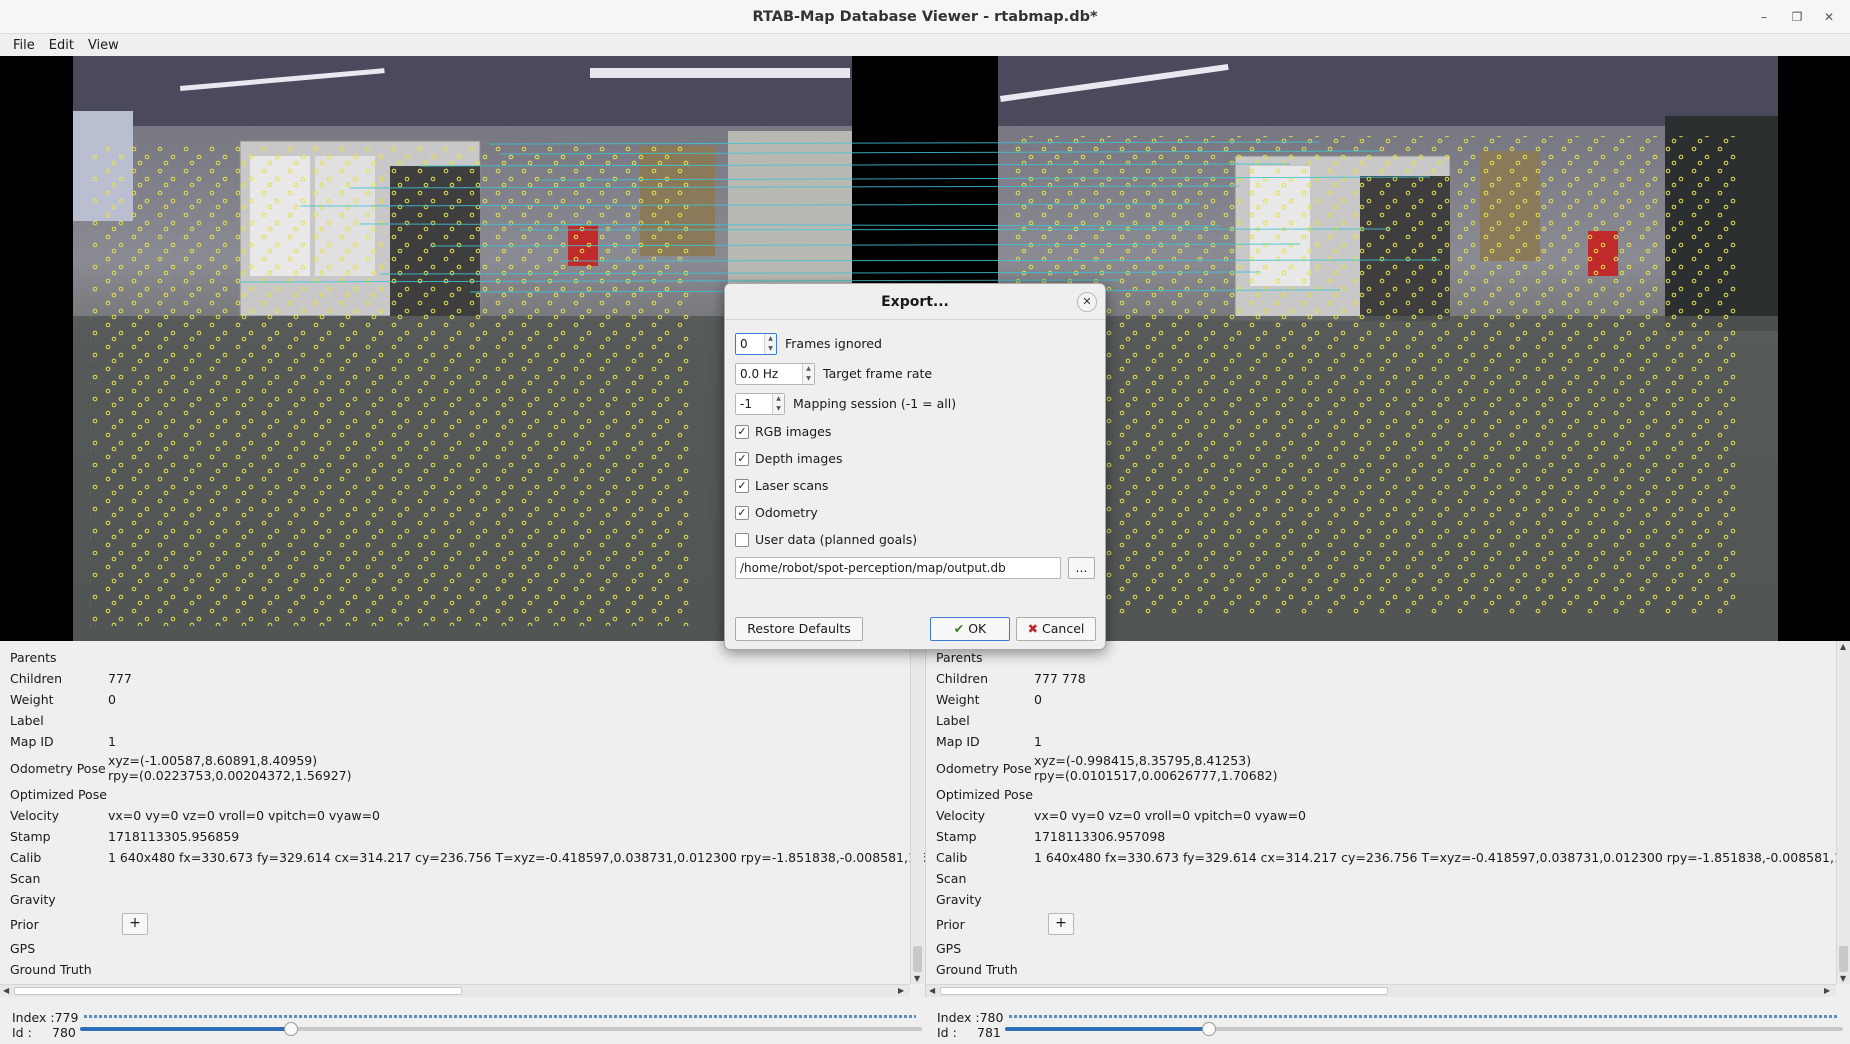 The width and height of the screenshot is (1850, 1044). I want to click on frame-rate-spinbox: 0.0 Hz ▲ ▼, so click(775, 374).